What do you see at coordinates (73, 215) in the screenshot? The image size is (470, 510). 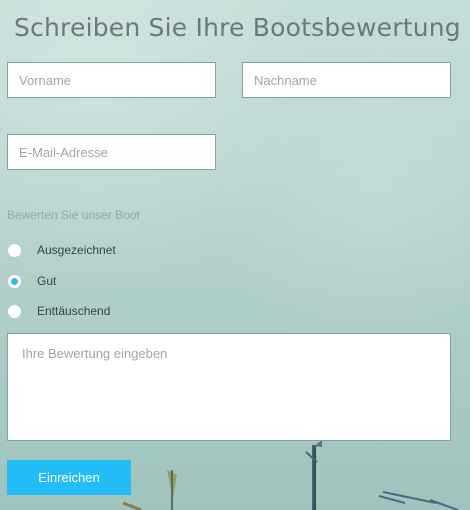 I see `rating-label: Bewerten Sie unser Boot` at bounding box center [73, 215].